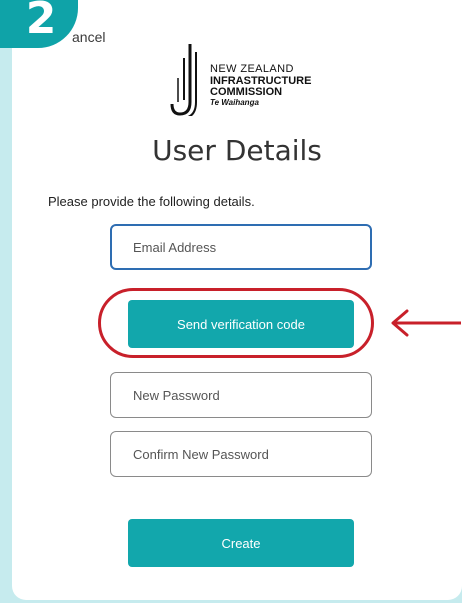  What do you see at coordinates (246, 92) in the screenshot?
I see `logo-line-commission: COMMISSION` at bounding box center [246, 92].